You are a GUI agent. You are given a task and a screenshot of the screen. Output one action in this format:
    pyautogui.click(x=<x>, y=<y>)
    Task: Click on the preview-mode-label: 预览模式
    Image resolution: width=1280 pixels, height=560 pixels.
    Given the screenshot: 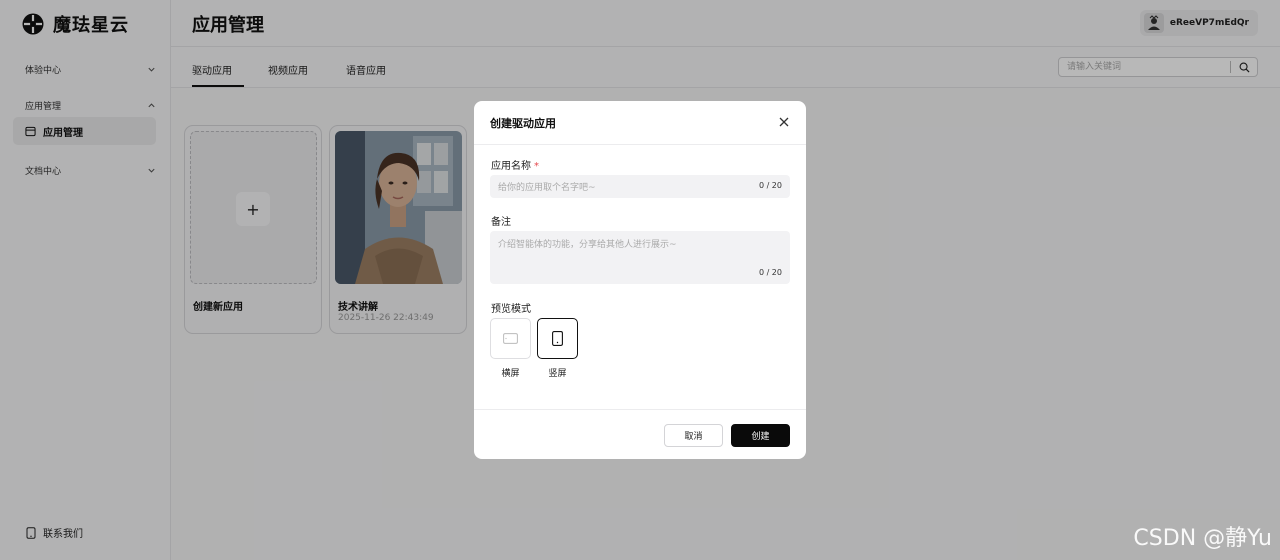 What is the action you would take?
    pyautogui.click(x=511, y=309)
    